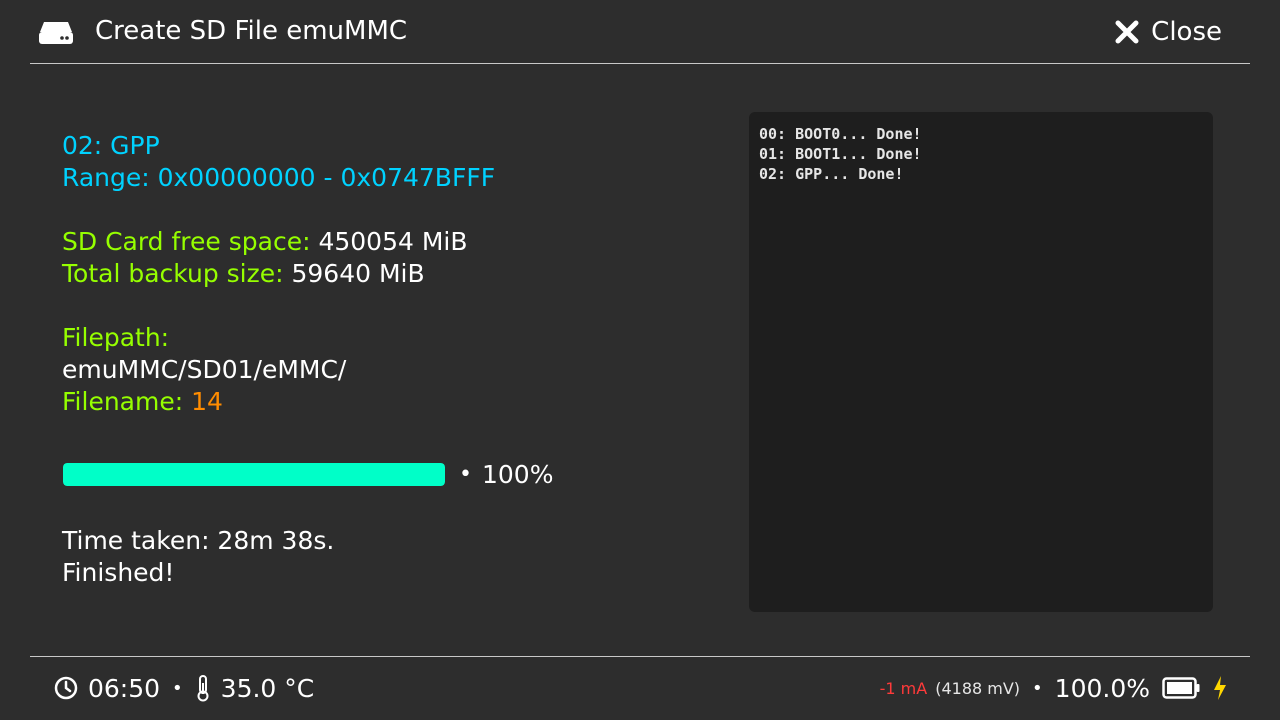 The height and width of the screenshot is (720, 1280). Describe the element at coordinates (640, 656) in the screenshot. I see `footer-divider` at that location.